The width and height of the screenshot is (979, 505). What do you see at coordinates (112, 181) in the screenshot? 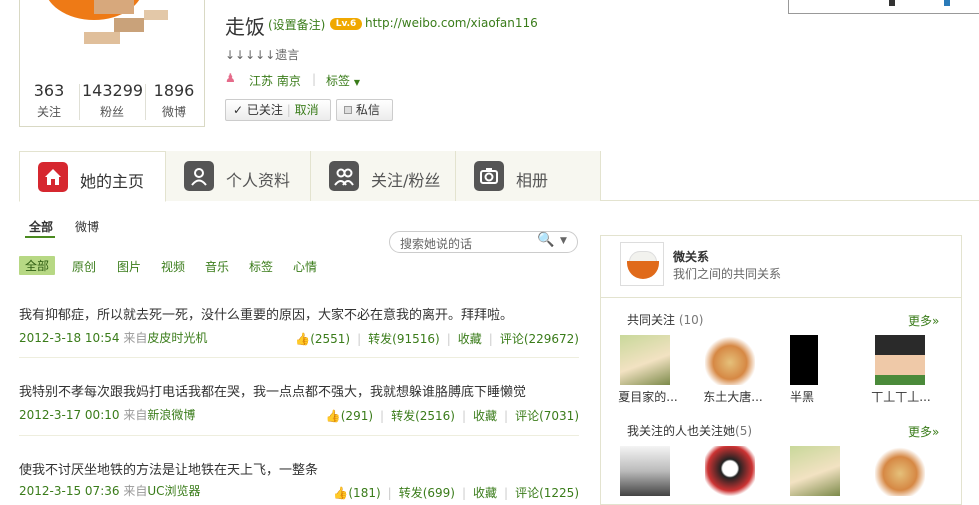
I see `tab-home-label: 她的主页` at bounding box center [112, 181].